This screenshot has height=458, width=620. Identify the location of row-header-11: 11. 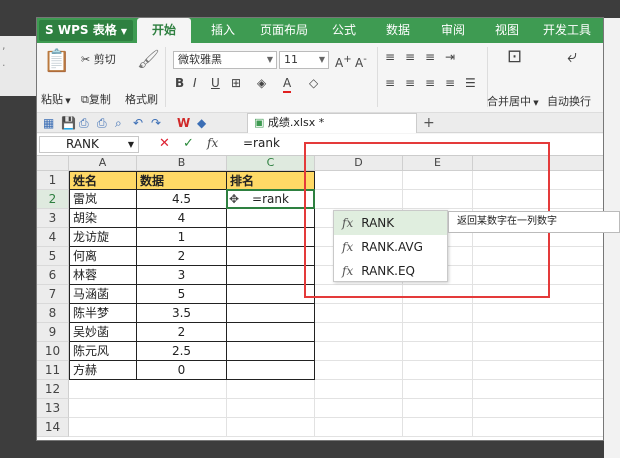
(53, 370).